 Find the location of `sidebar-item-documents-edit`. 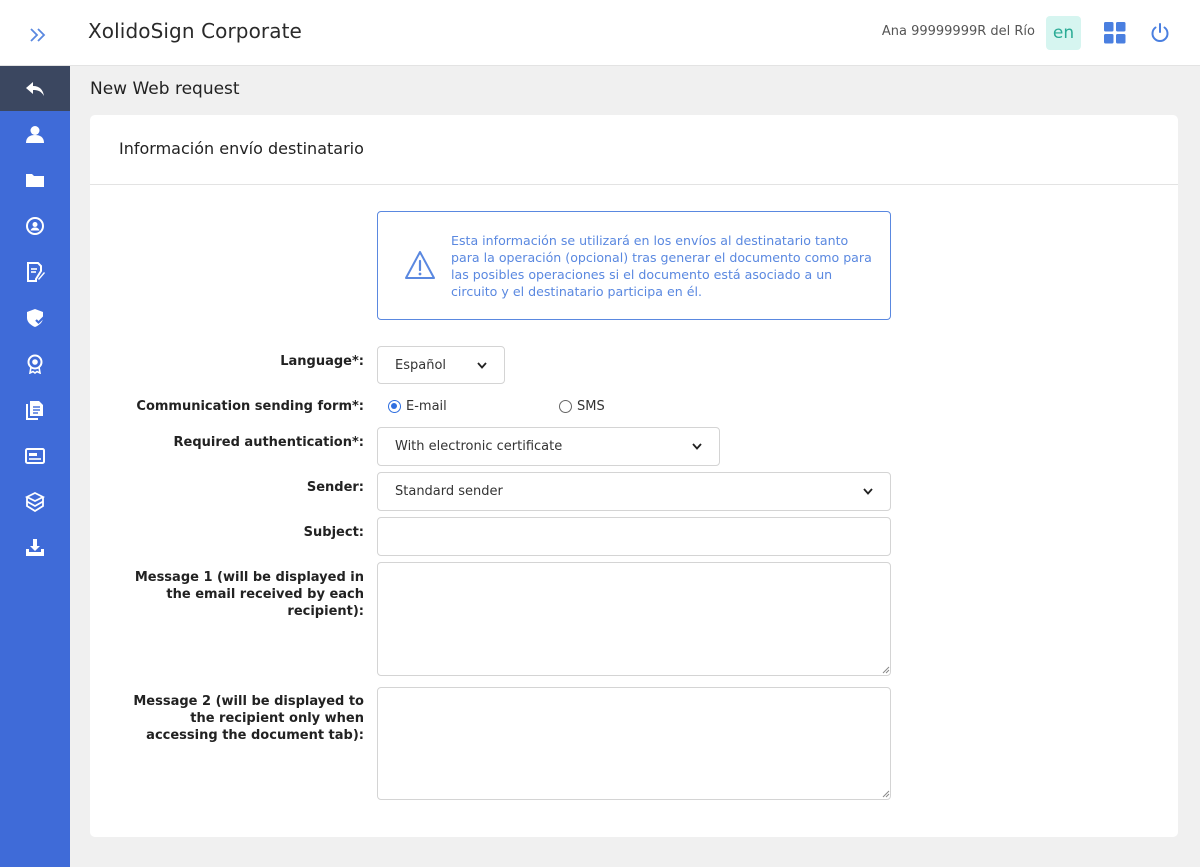

sidebar-item-documents-edit is located at coordinates (35, 272).